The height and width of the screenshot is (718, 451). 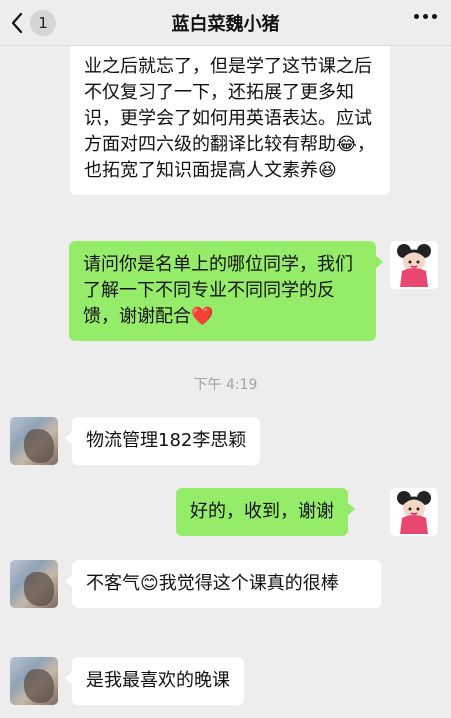 I want to click on message-text: 不客气😊我觉得这个课真的很棒, so click(x=212, y=583).